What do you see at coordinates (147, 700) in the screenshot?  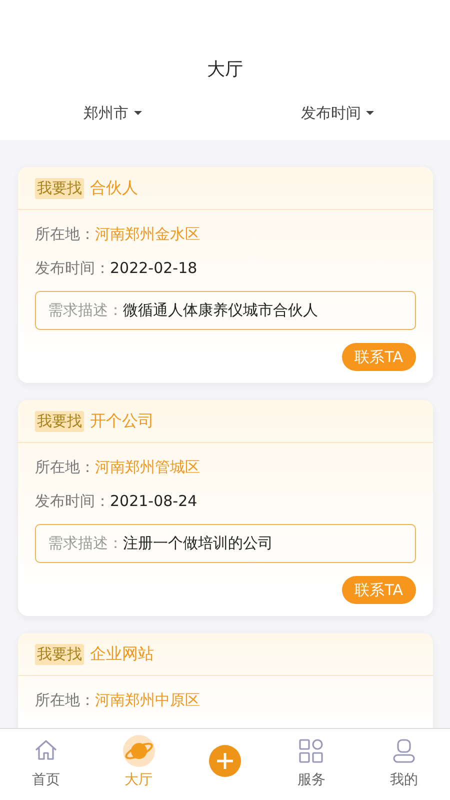 I see `location-text: 河南郑州中原区` at bounding box center [147, 700].